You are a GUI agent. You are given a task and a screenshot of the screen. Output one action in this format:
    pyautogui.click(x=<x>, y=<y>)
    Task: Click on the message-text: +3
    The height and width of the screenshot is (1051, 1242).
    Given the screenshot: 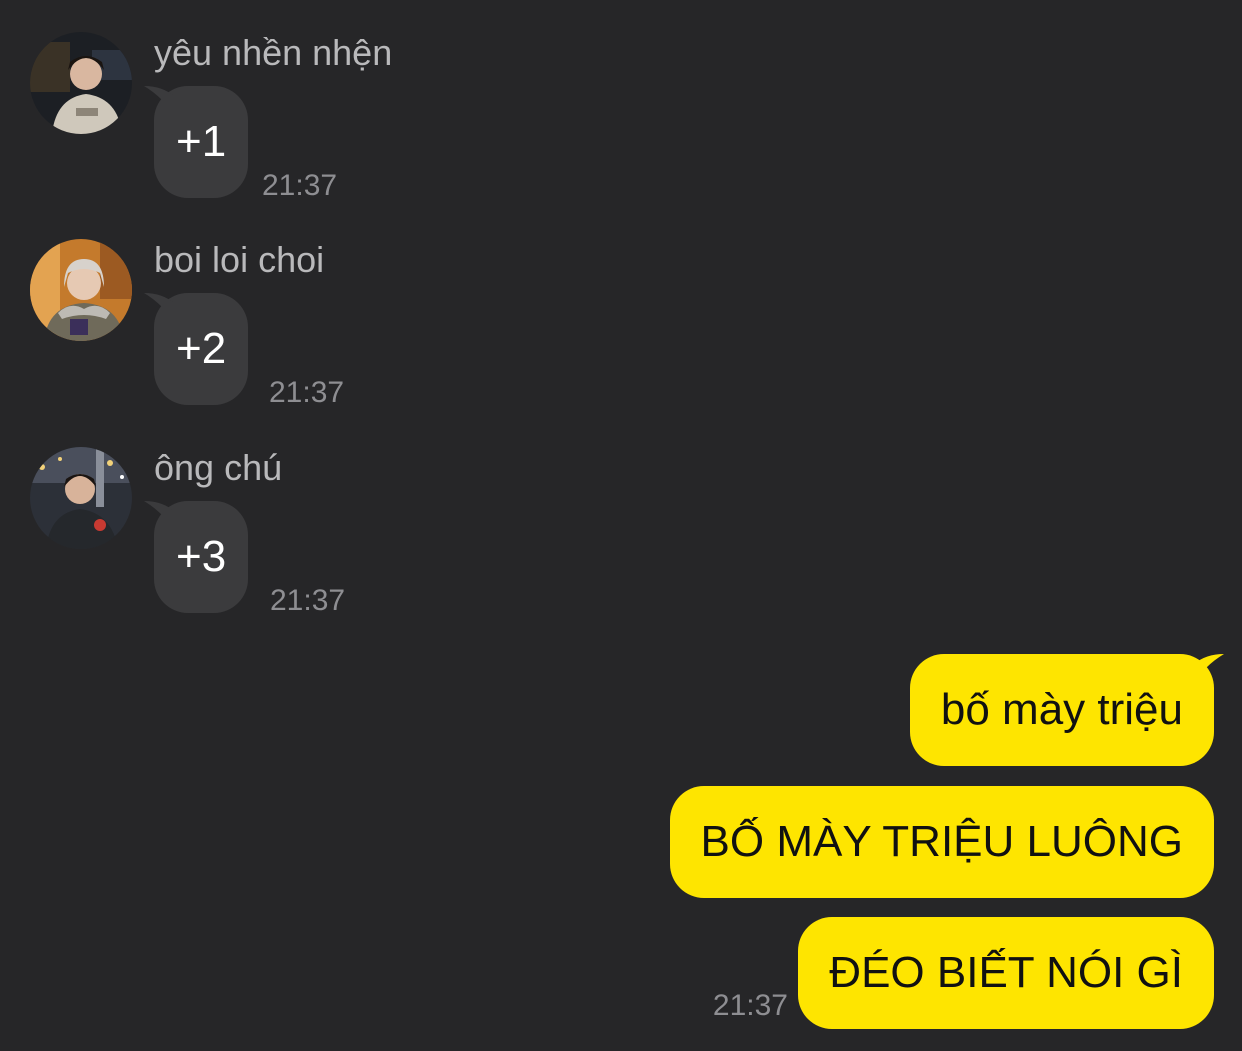 What is the action you would take?
    pyautogui.click(x=201, y=556)
    